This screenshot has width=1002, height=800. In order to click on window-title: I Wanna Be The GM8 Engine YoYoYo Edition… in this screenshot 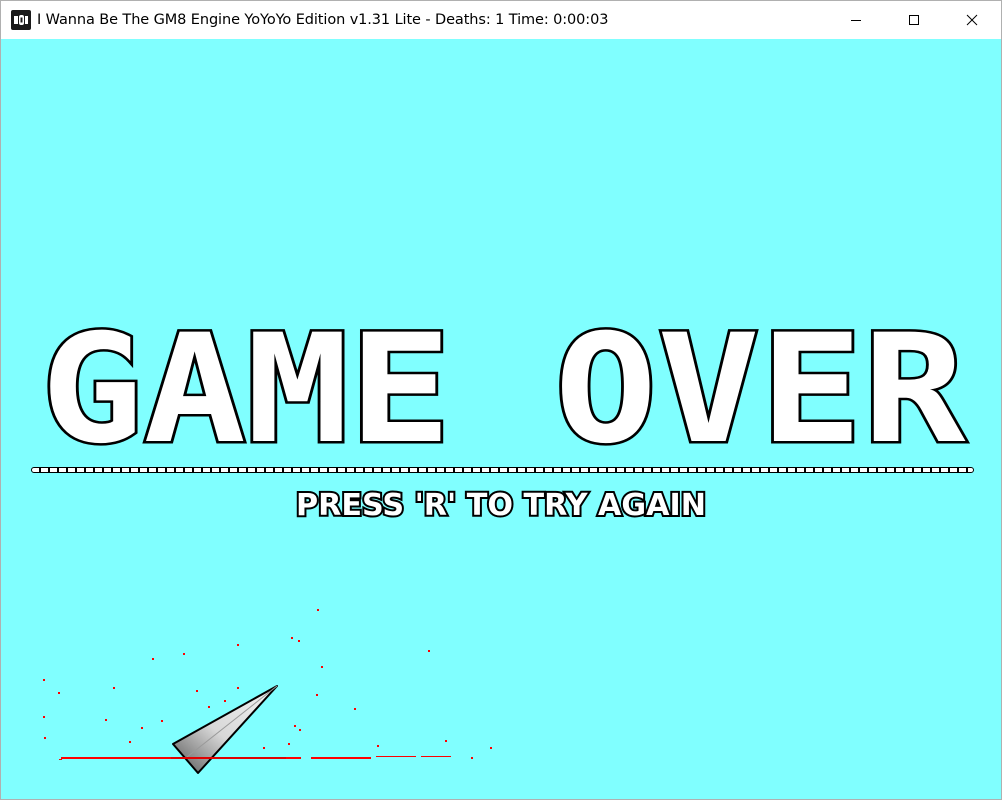, I will do `click(323, 20)`.